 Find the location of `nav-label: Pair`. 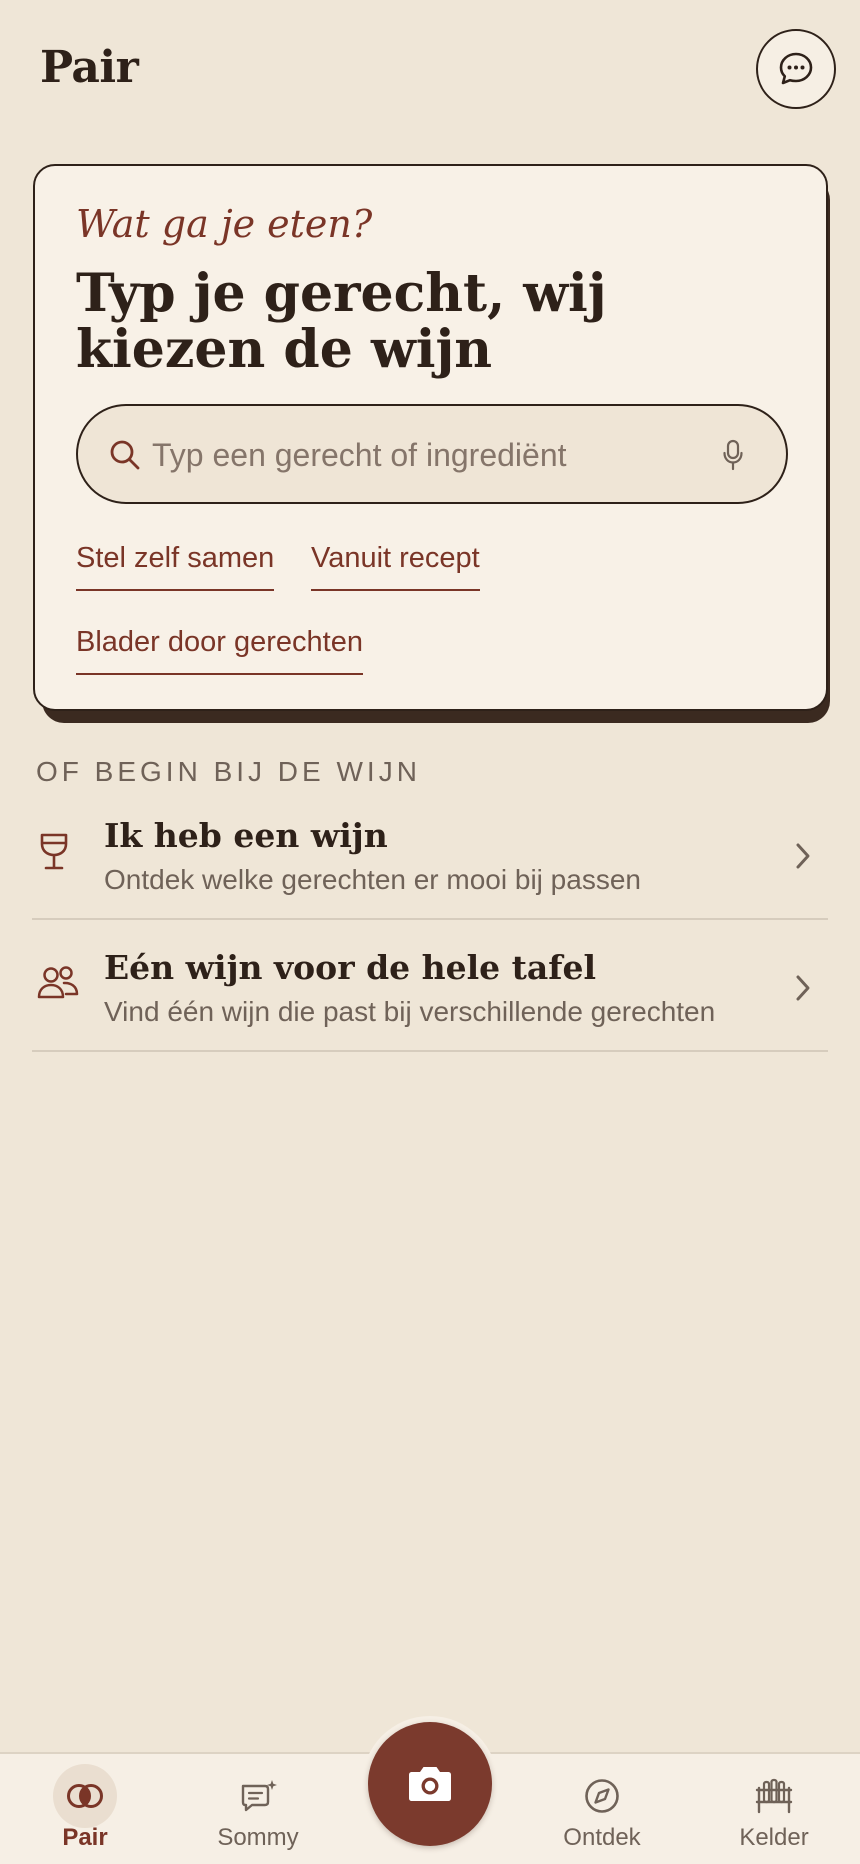

nav-label: Pair is located at coordinates (85, 1837).